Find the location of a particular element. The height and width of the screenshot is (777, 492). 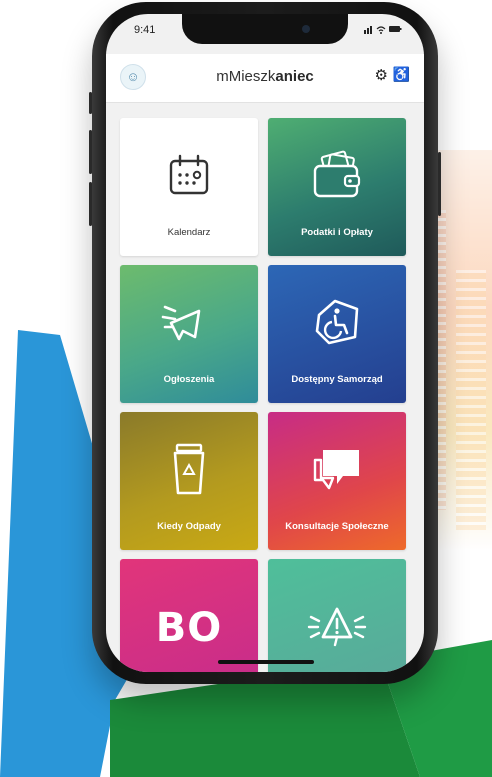

power-button is located at coordinates (439, 184).